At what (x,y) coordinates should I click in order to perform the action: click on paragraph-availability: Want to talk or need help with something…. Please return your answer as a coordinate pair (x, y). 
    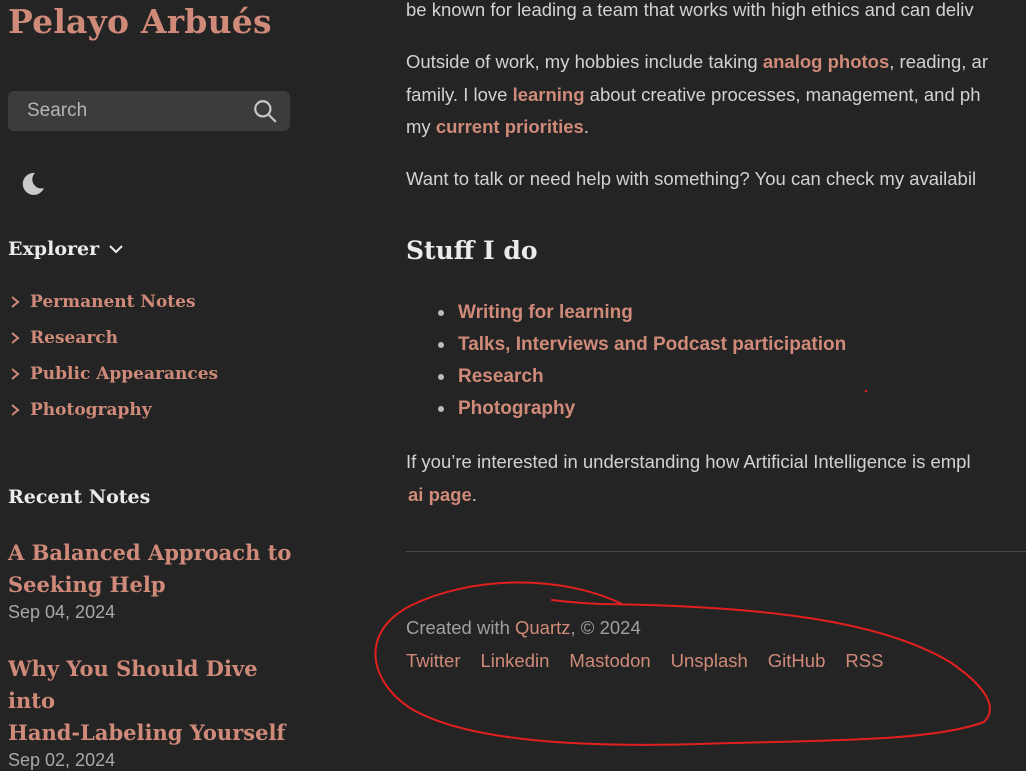
    Looking at the image, I should click on (691, 178).